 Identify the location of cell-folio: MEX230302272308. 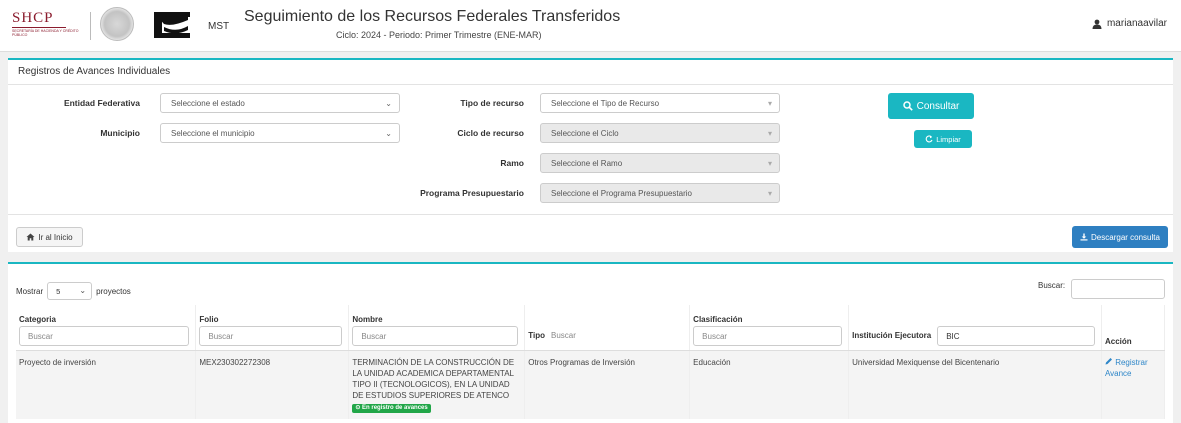
(272, 384).